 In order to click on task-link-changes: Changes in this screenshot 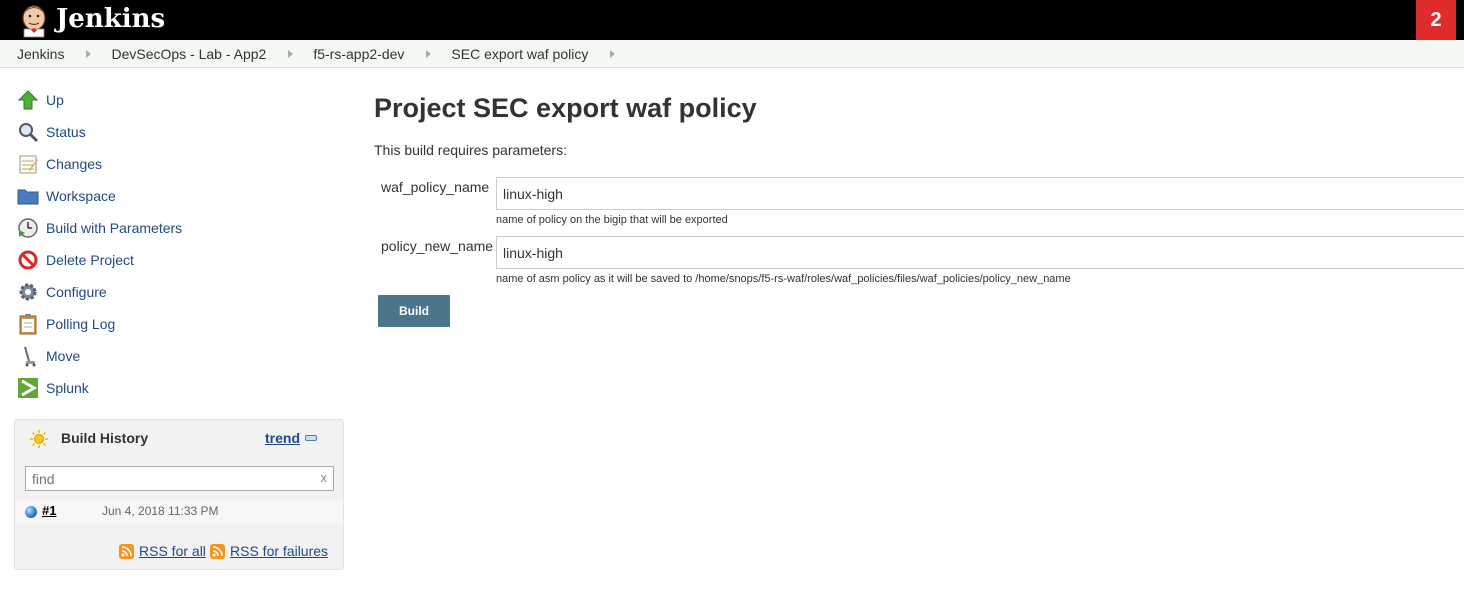, I will do `click(74, 164)`.